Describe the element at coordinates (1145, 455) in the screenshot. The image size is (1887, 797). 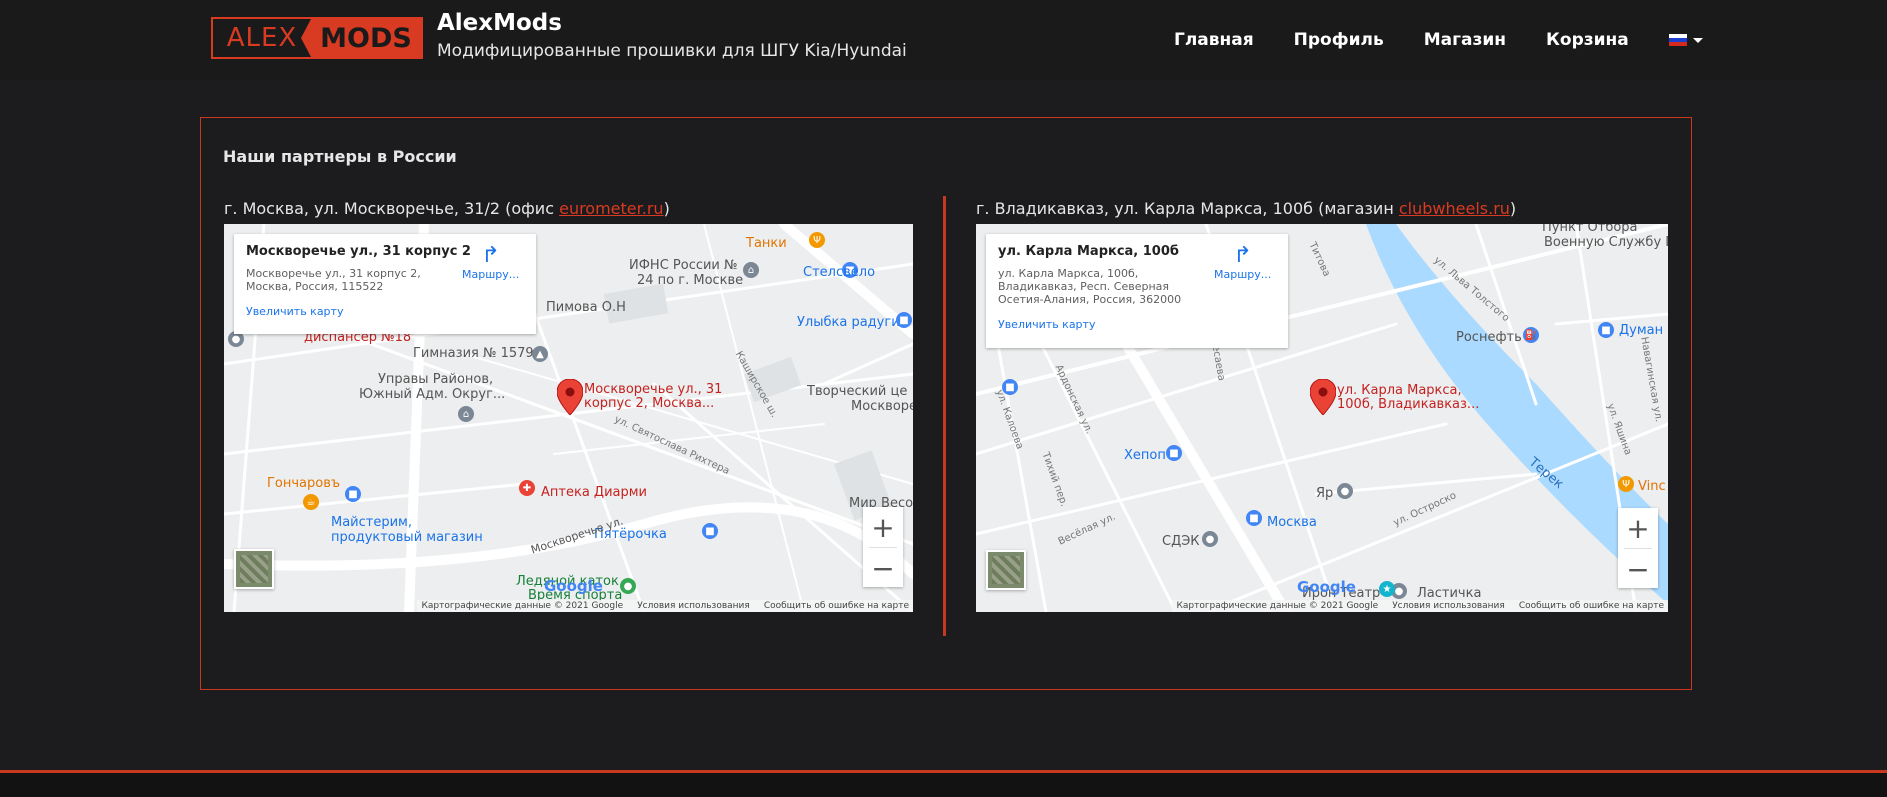
I see `map-label: Хепоп` at that location.